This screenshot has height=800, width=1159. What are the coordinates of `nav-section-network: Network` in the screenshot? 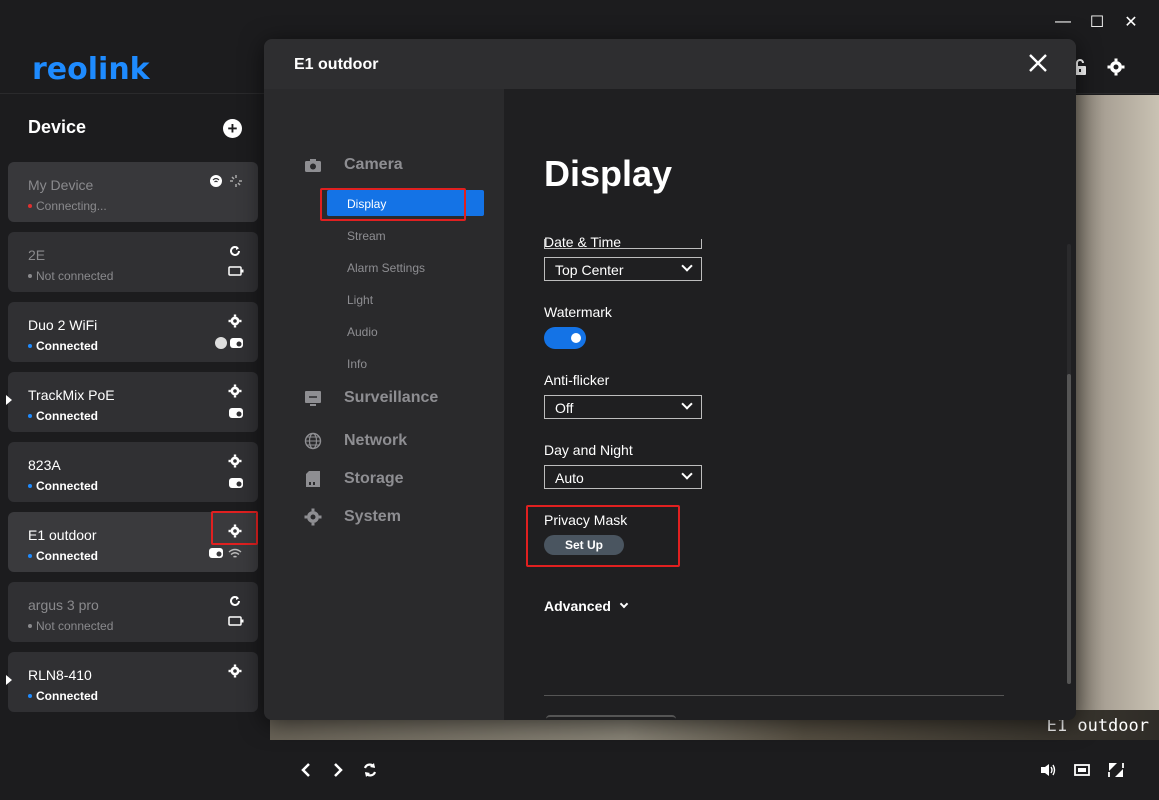 It's located at (355, 441).